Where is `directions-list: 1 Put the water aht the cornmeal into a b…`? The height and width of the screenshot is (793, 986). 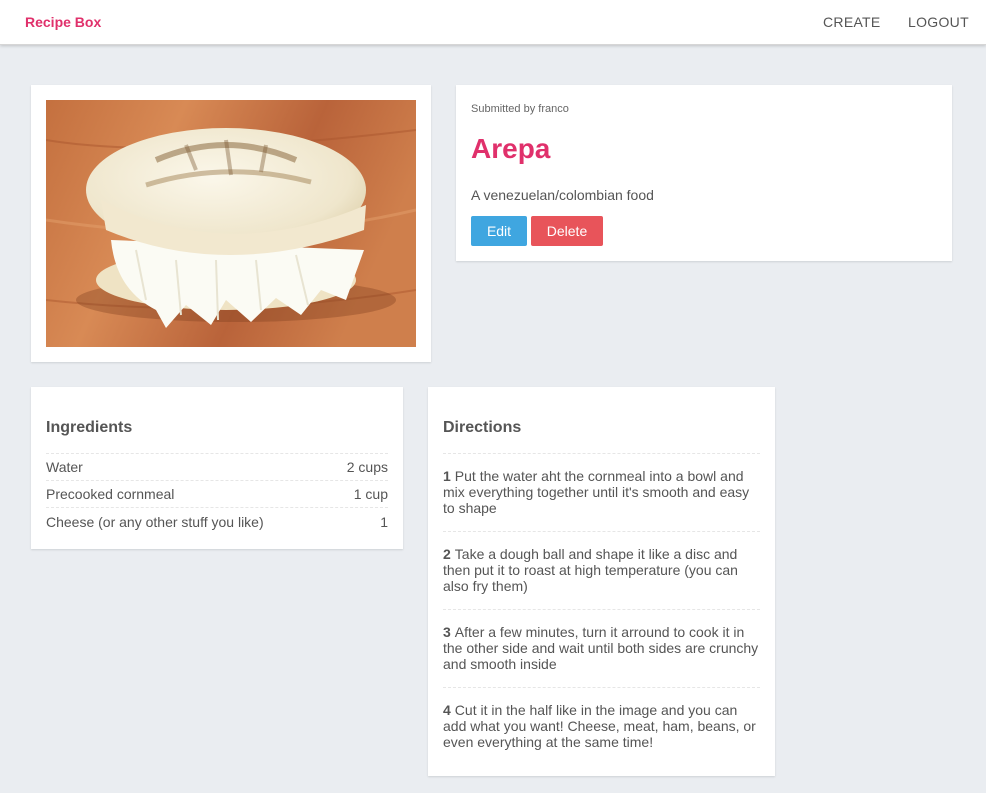 directions-list: 1 Put the water aht the cornmeal into a b… is located at coordinates (601, 609).